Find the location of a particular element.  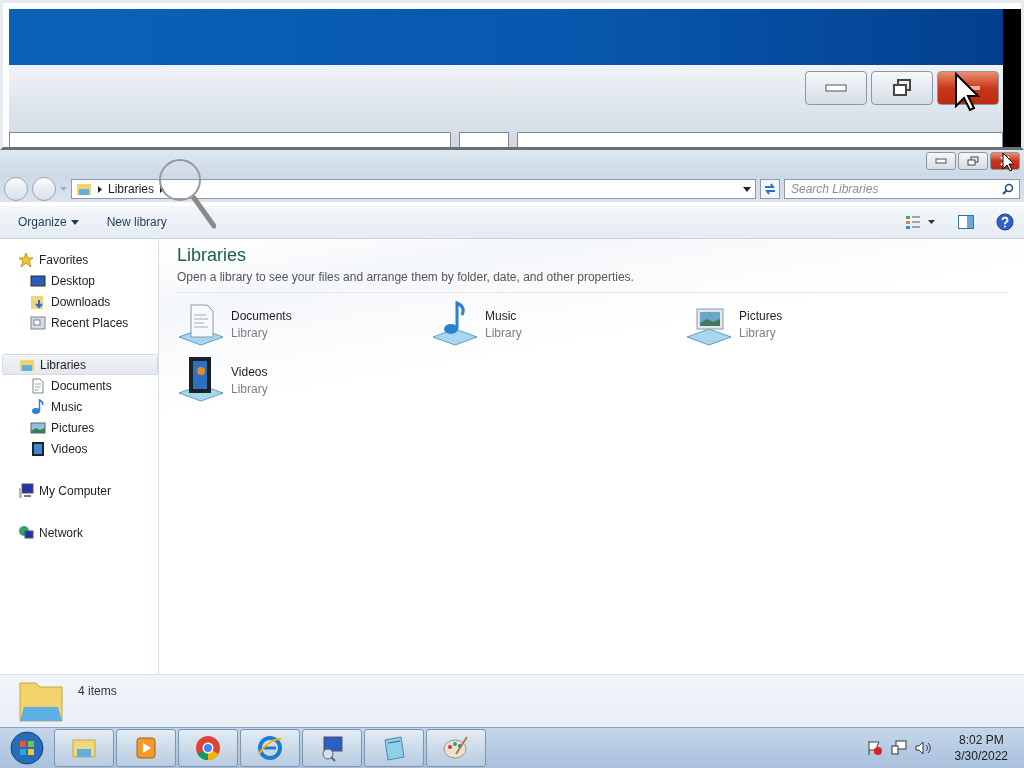

refresh-icon is located at coordinates (770, 189).